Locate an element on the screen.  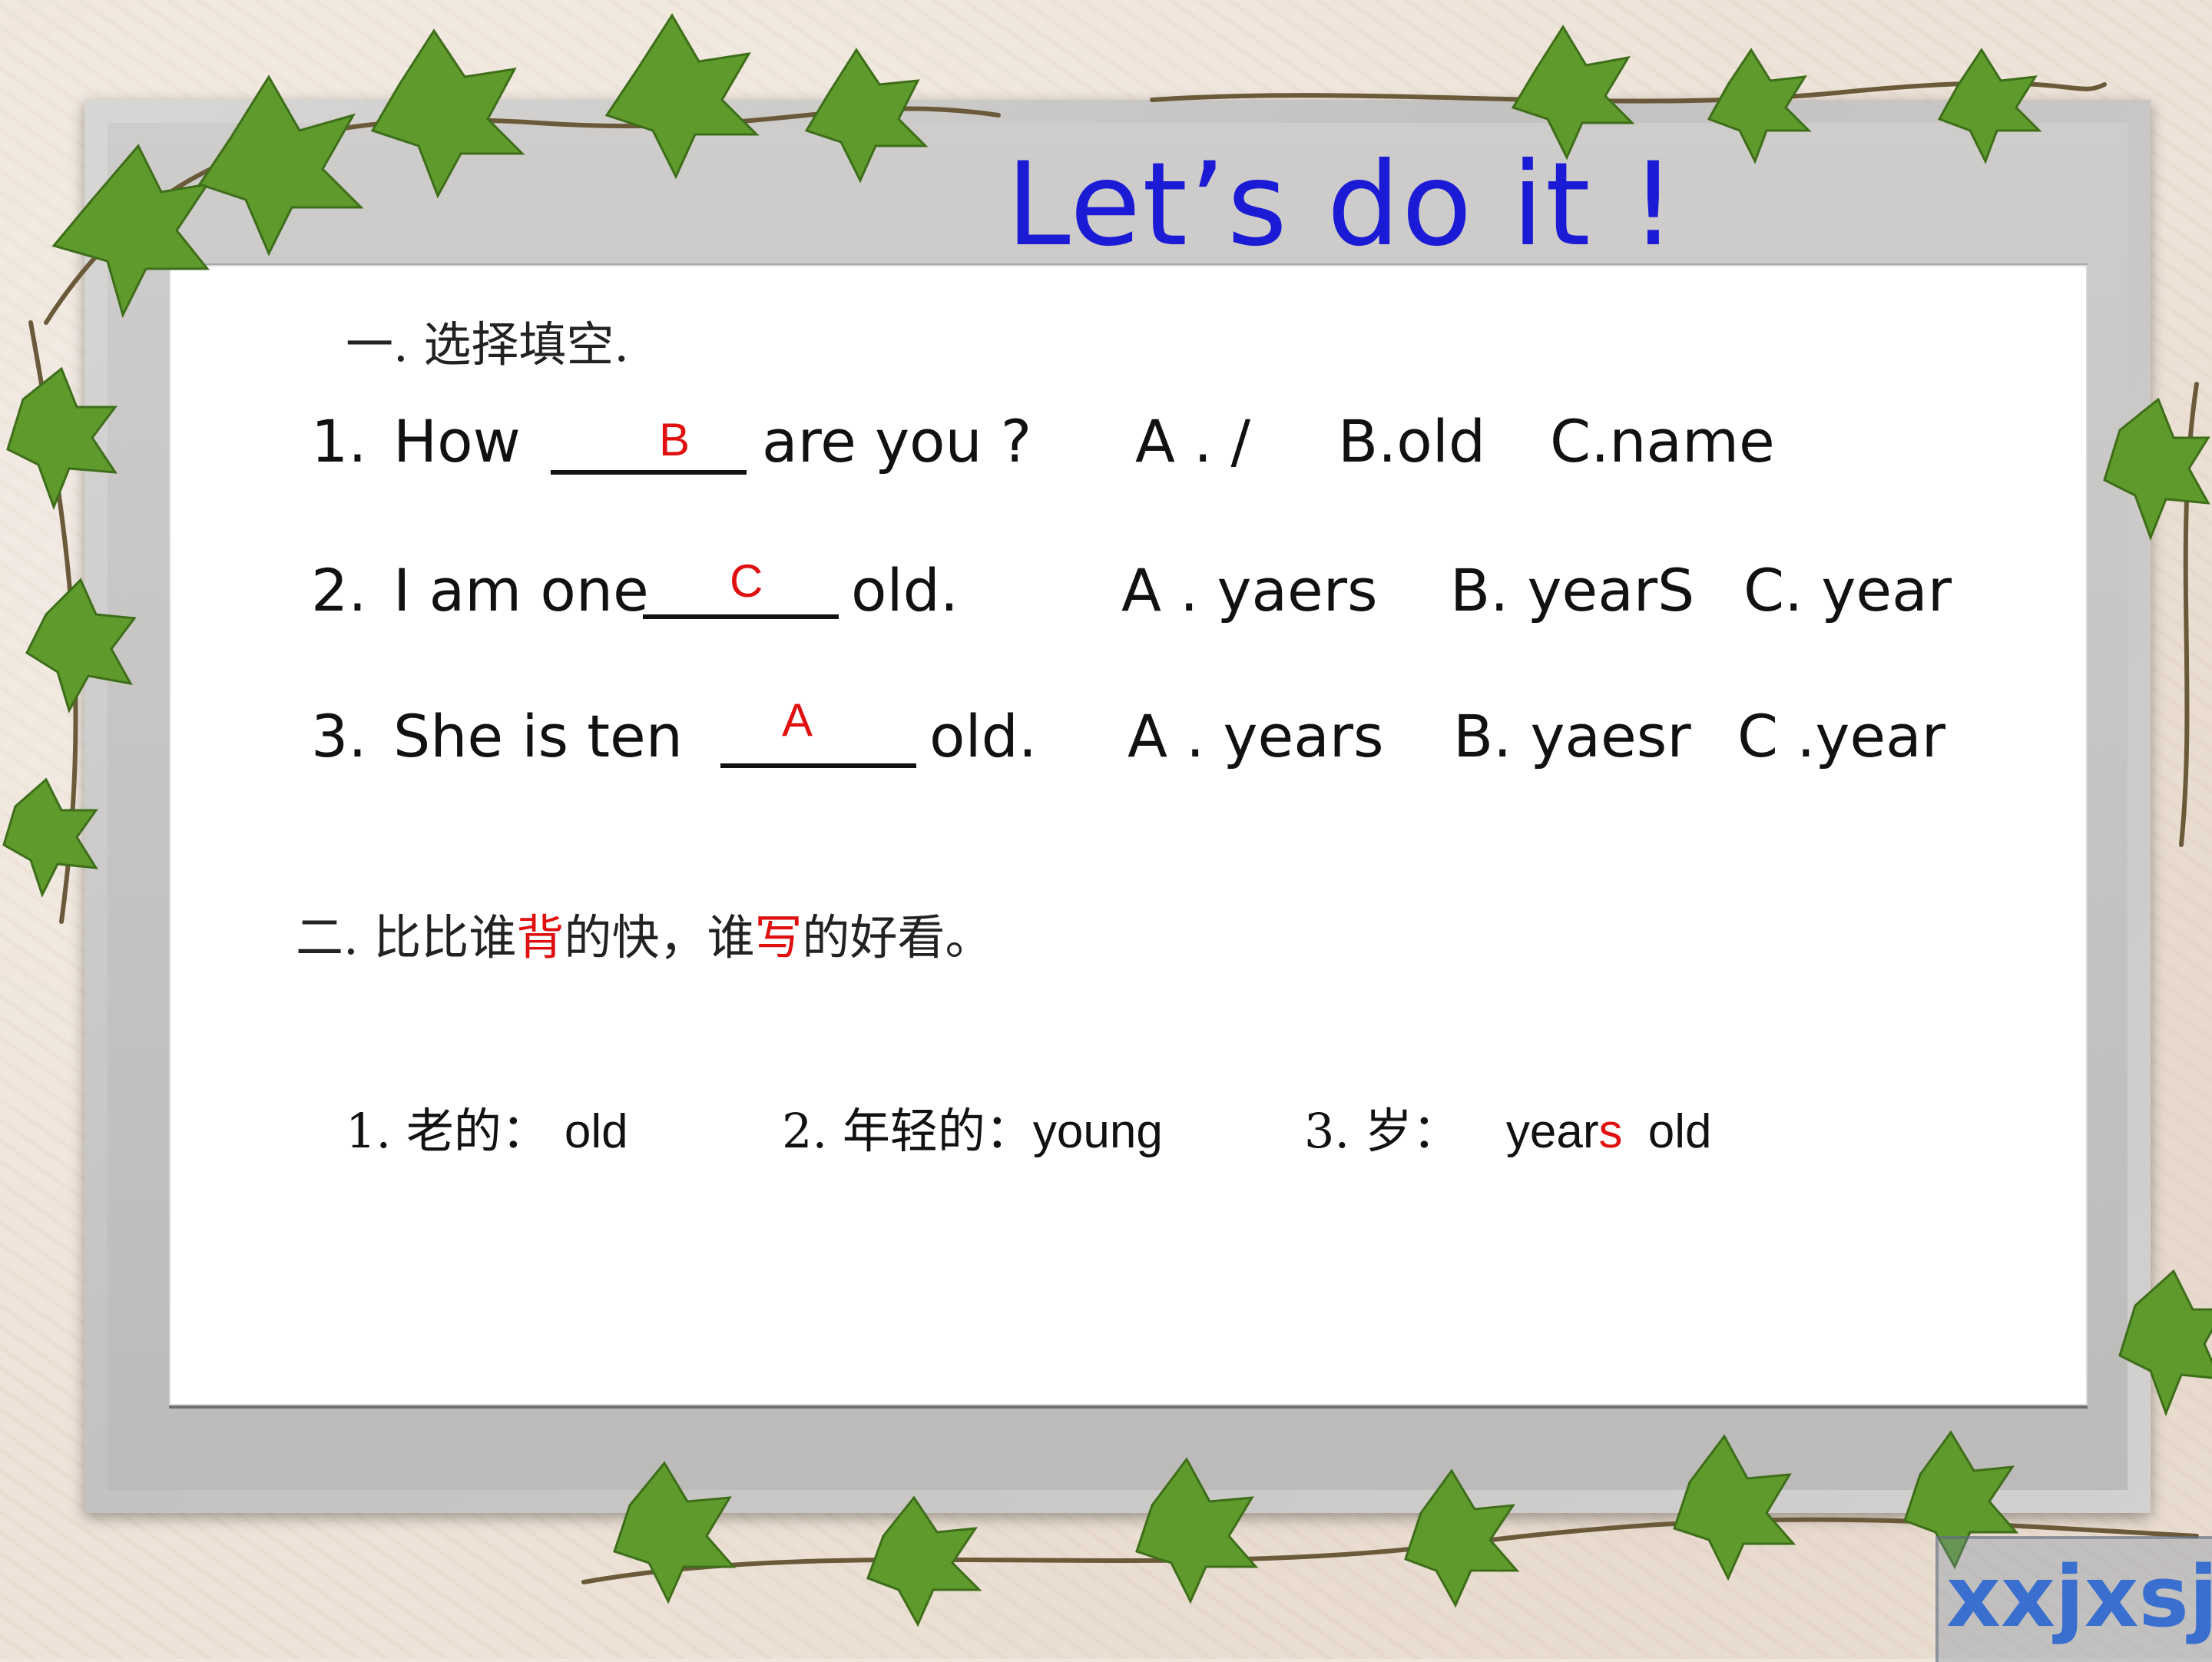
option-c: C. year is located at coordinates (1848, 590).